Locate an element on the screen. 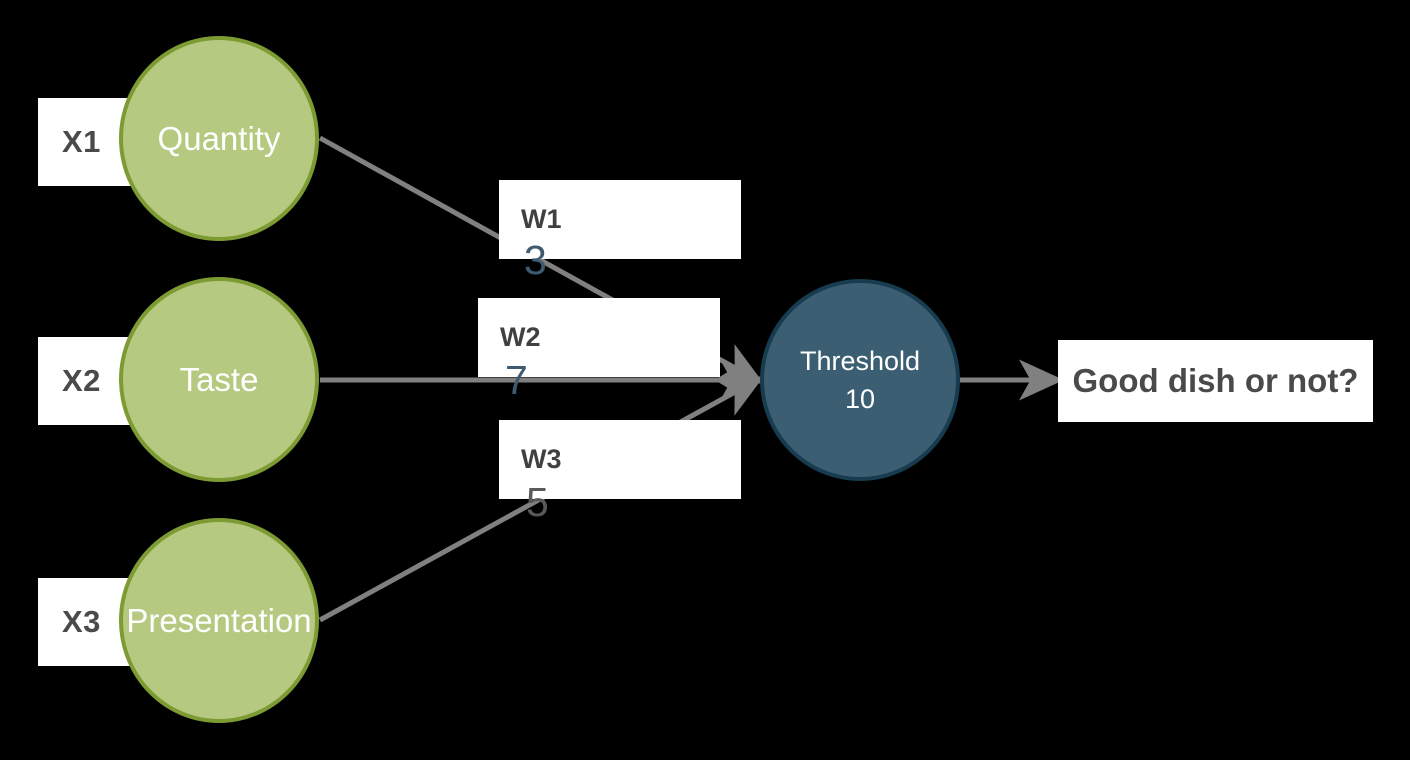  input-node-quantity: Quantity is located at coordinates (219, 138).